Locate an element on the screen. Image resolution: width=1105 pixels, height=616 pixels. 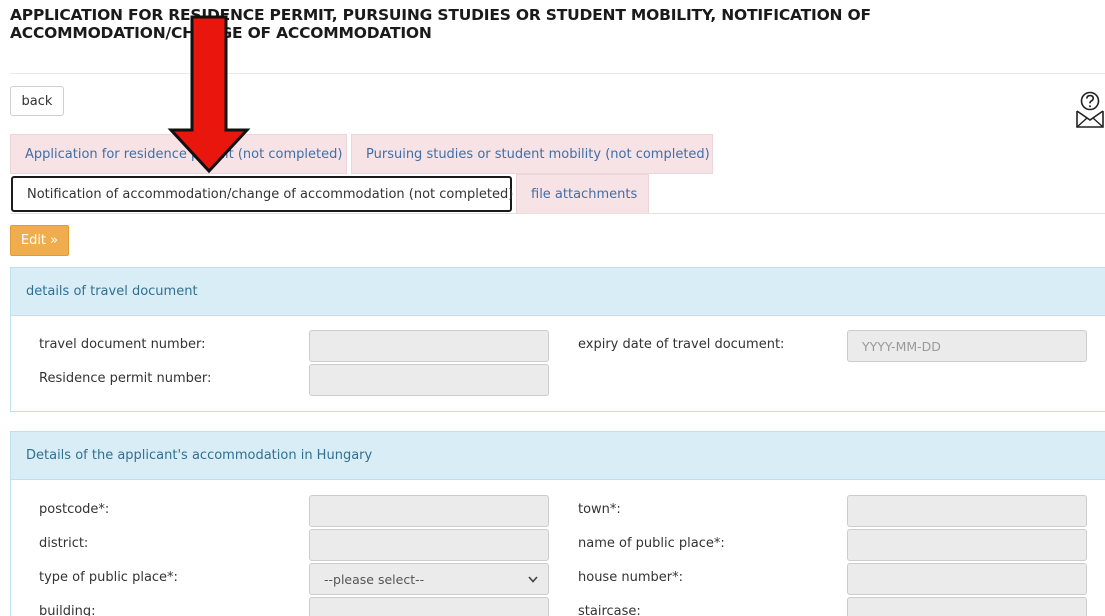
travel-document-heading: details of travel document is located at coordinates (558, 292).